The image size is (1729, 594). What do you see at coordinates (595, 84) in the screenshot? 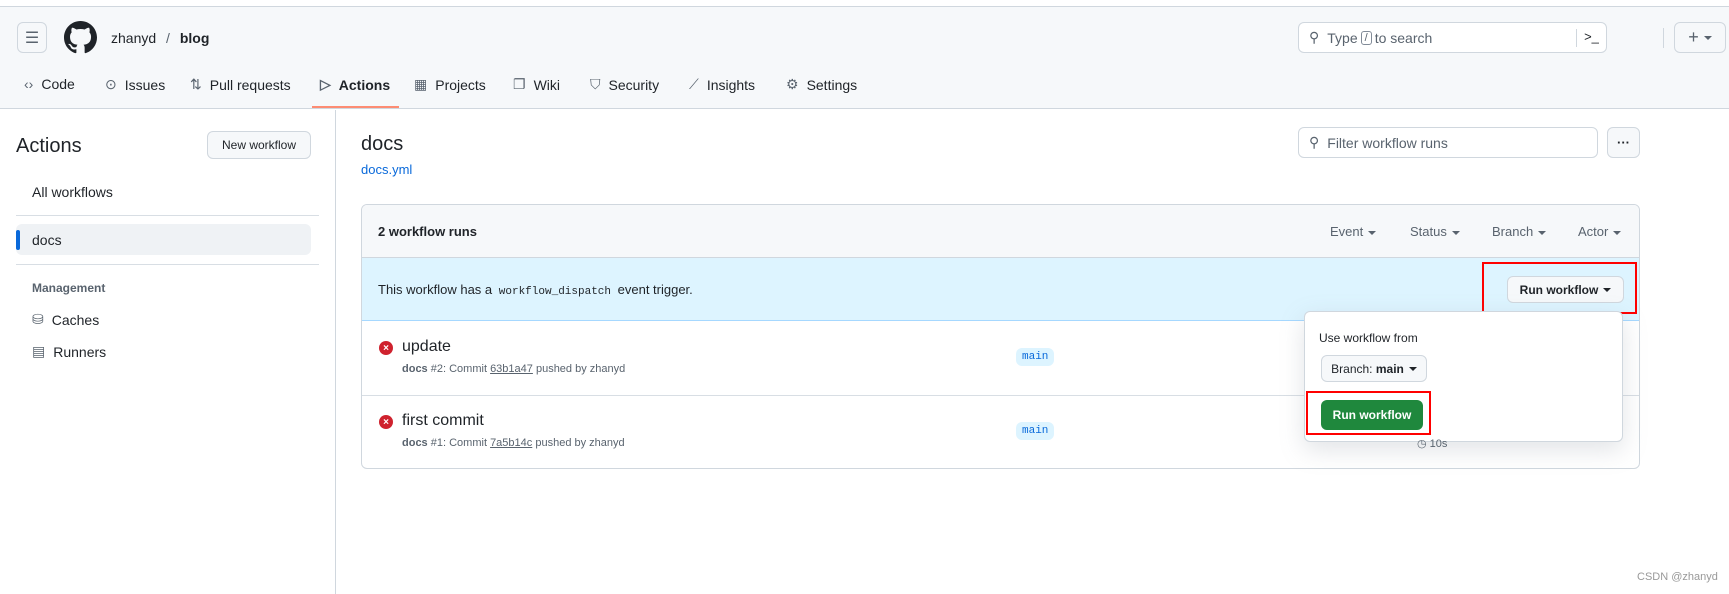
I see `shield-icon: ⛉` at bounding box center [595, 84].